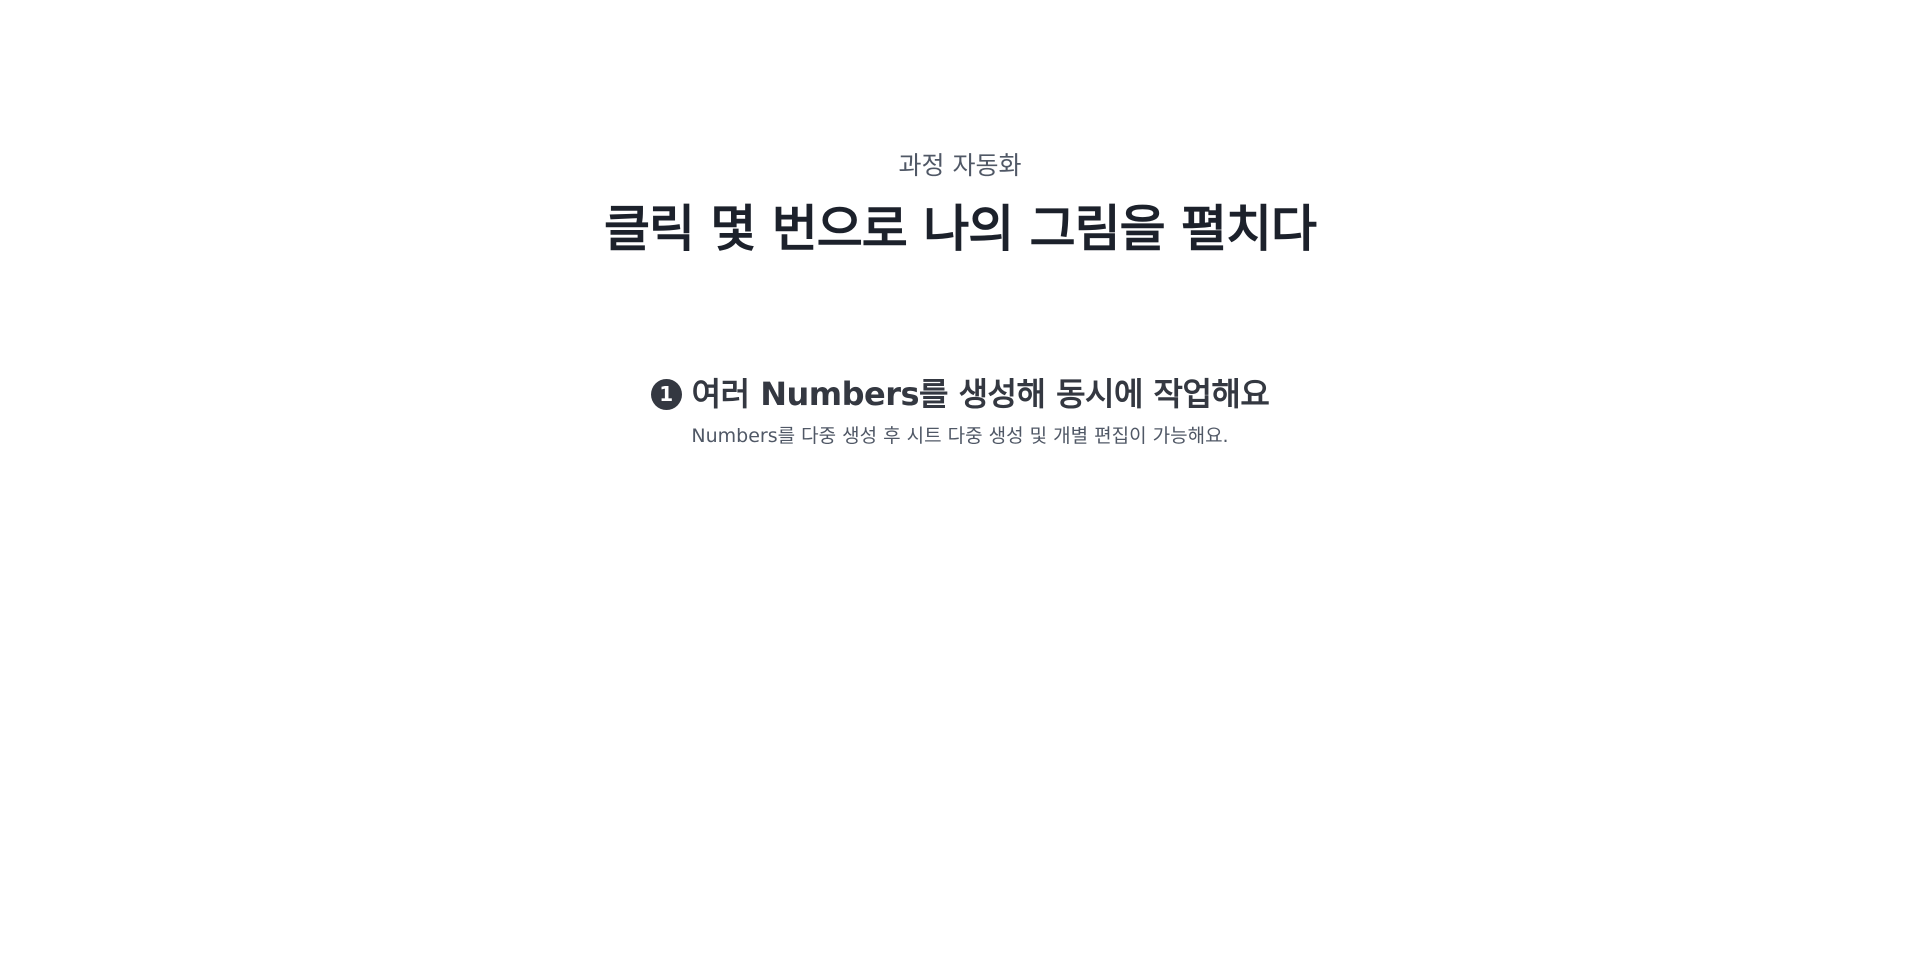  I want to click on step-number-badge: 1, so click(666, 394).